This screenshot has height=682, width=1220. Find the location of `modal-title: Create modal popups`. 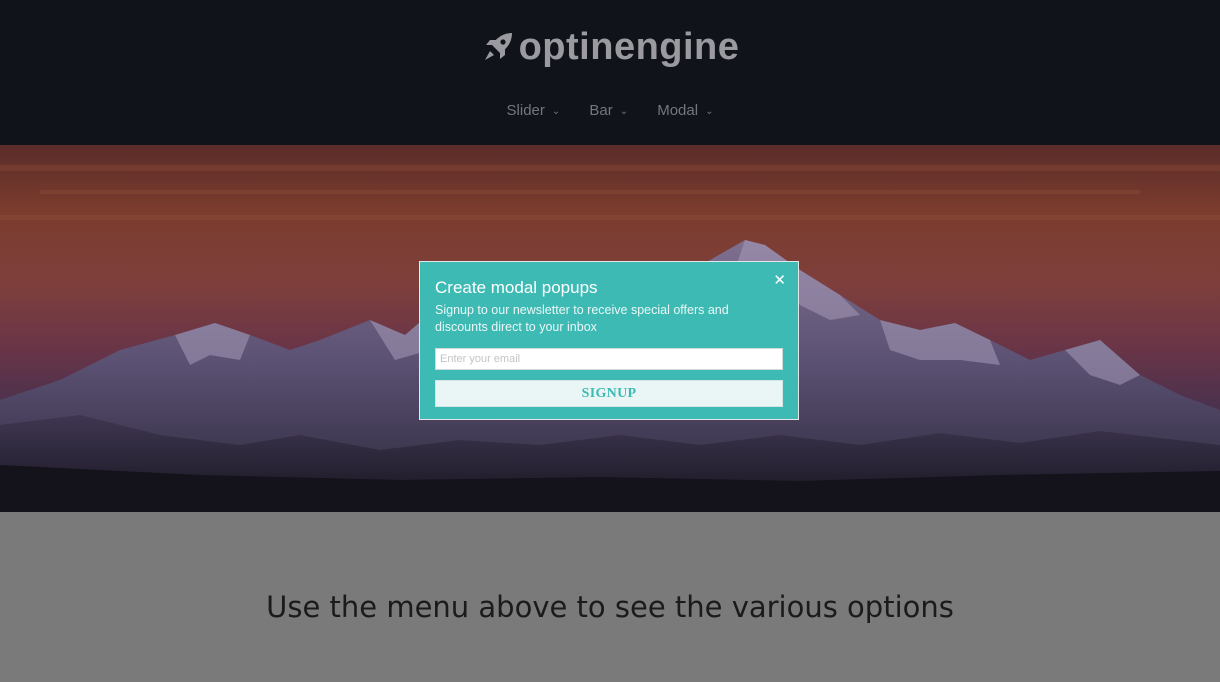

modal-title: Create modal popups is located at coordinates (516, 287).